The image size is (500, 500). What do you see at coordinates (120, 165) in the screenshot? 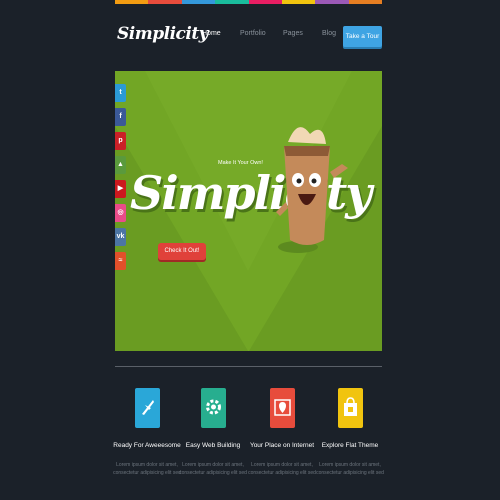
I see `android-icon: ▲` at bounding box center [120, 165].